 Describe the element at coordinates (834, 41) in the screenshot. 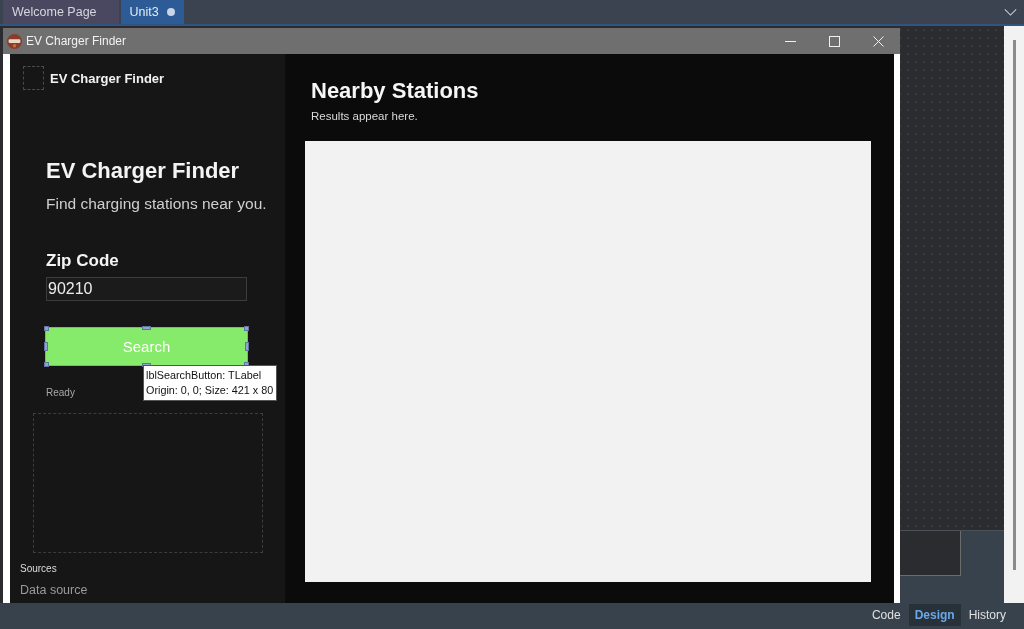

I see `maximize-icon` at that location.